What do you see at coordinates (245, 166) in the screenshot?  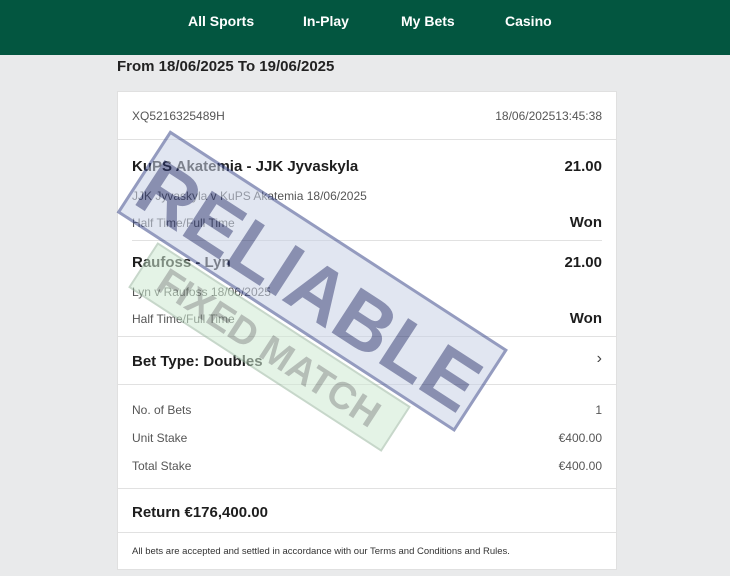 I see `selection-title: KuPS Akatemia - JJK Jyvaskyla` at bounding box center [245, 166].